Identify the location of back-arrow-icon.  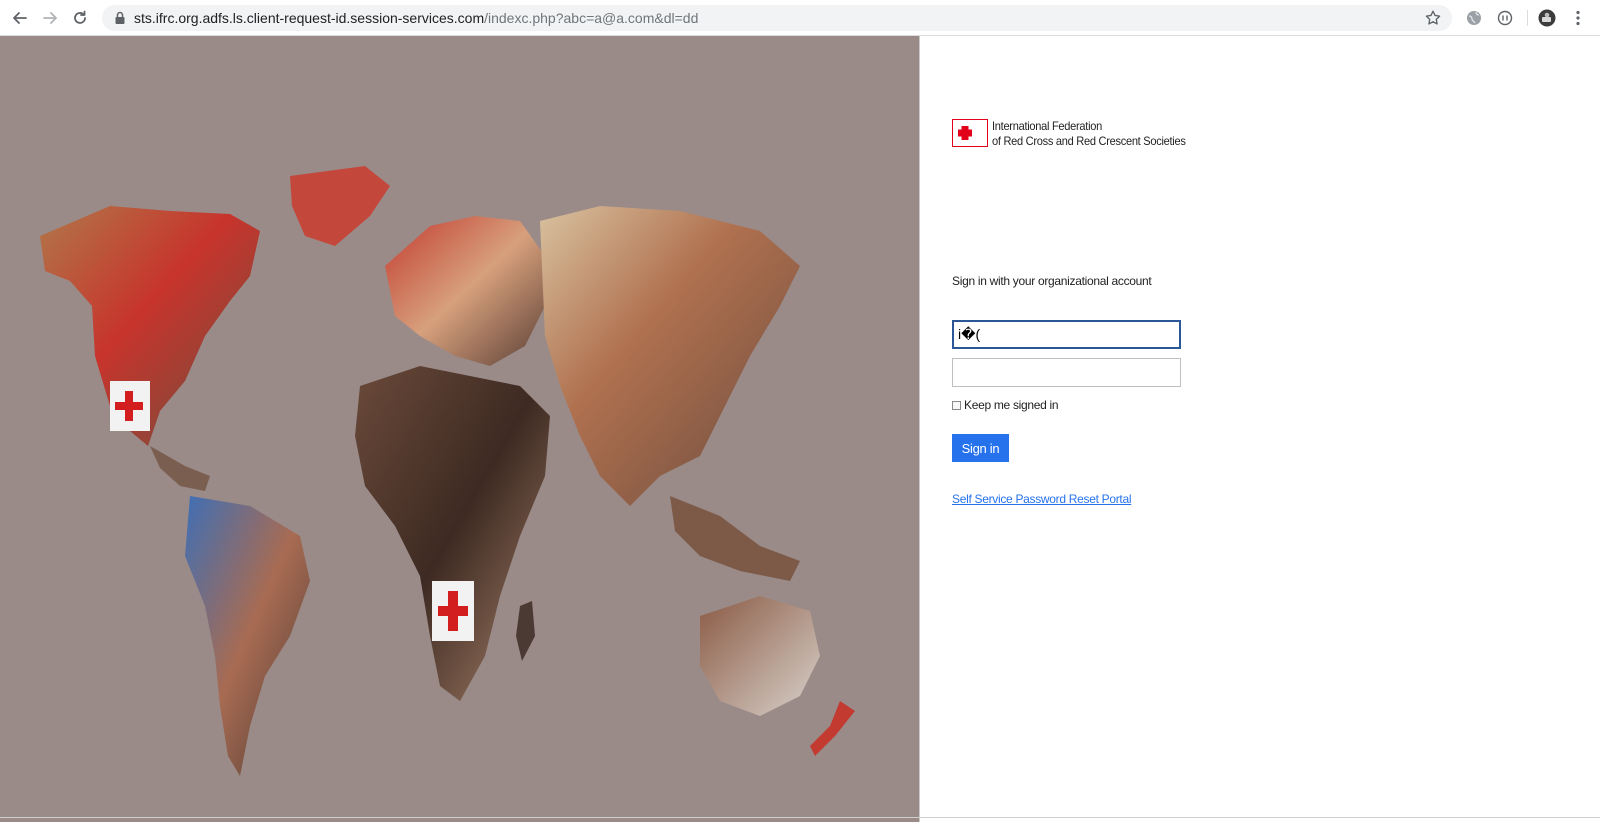
(20, 18).